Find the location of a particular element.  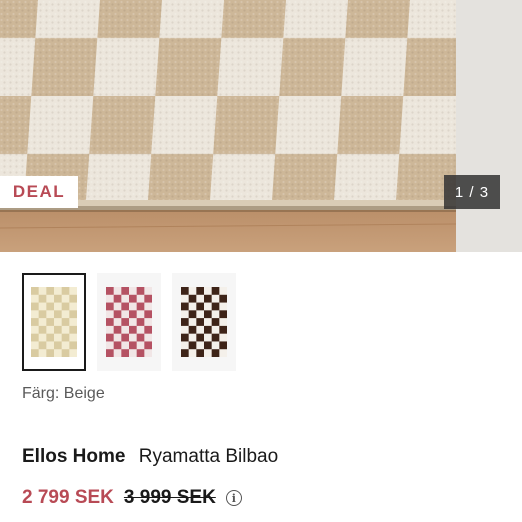

product-name: Ryamatta Bilbao is located at coordinates (208, 456).